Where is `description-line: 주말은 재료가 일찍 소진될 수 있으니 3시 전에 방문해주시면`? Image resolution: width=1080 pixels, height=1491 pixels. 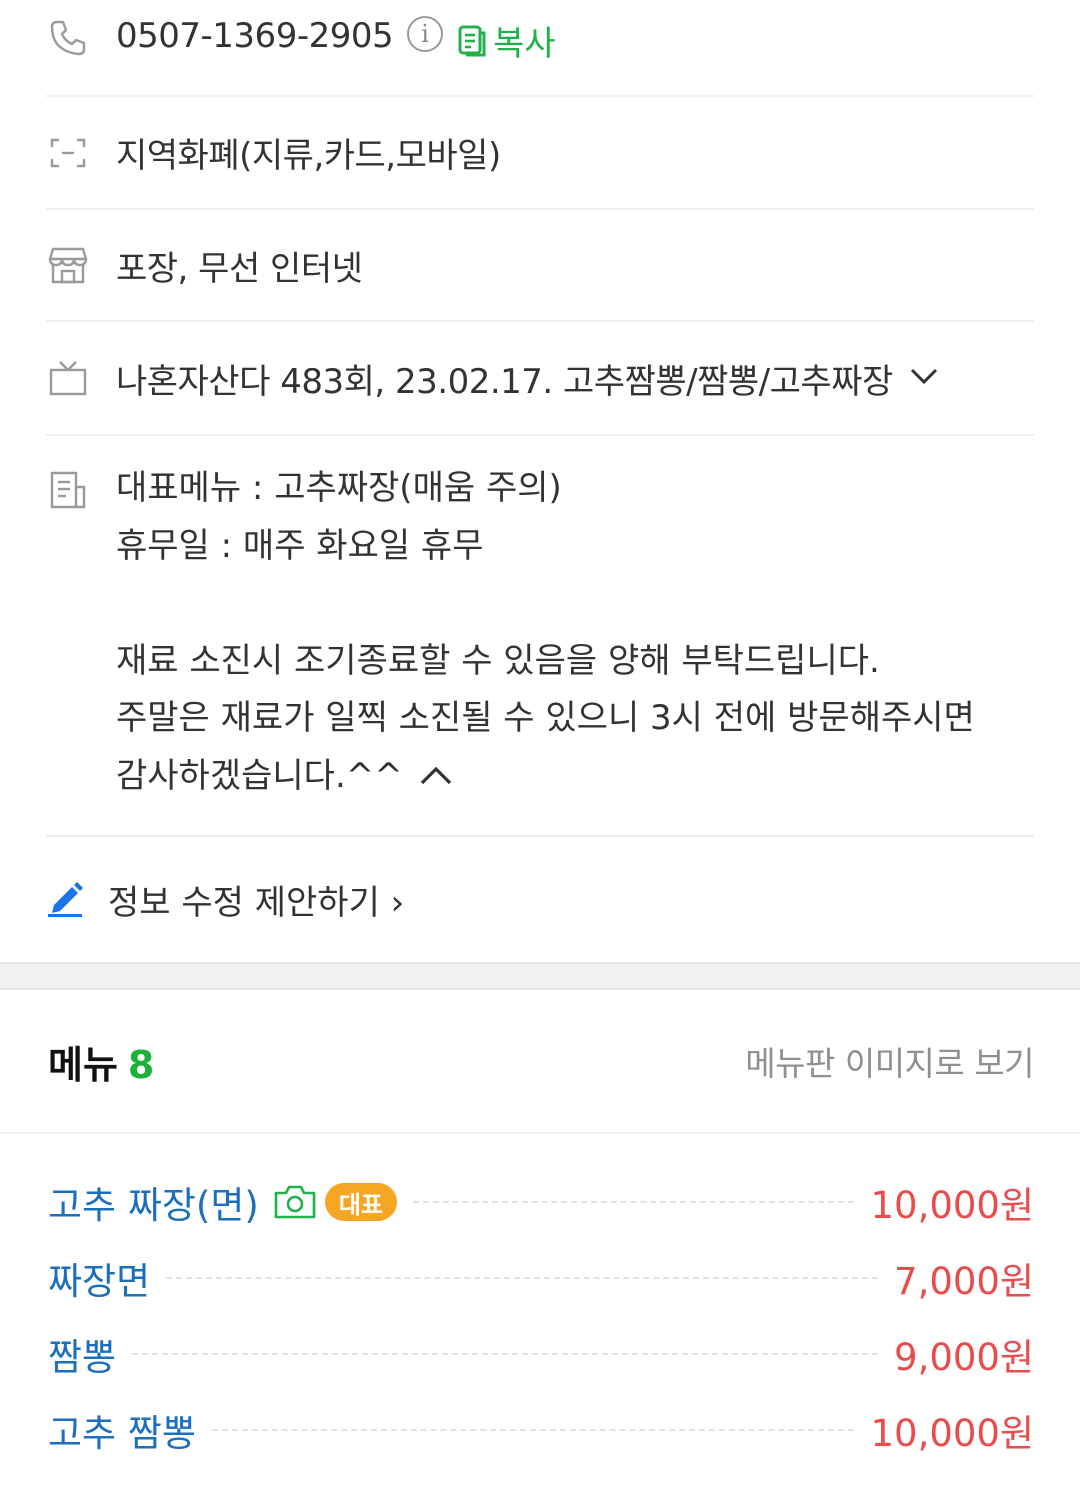
description-line: 주말은 재료가 일찍 소진될 수 있으니 3시 전에 방문해주시면 is located at coordinates (545, 718).